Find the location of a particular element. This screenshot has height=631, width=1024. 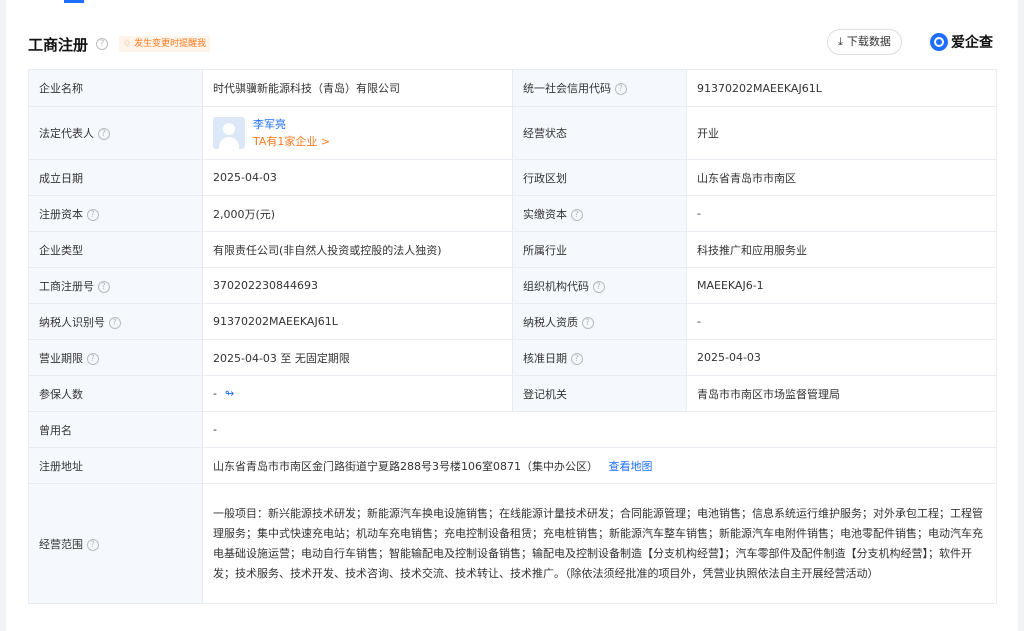

logo-mark-icon is located at coordinates (939, 42).